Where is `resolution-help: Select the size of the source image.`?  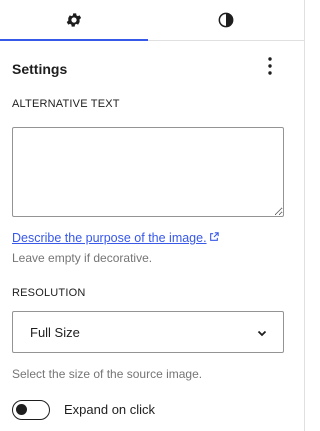
resolution-help: Select the size of the source image. is located at coordinates (107, 374).